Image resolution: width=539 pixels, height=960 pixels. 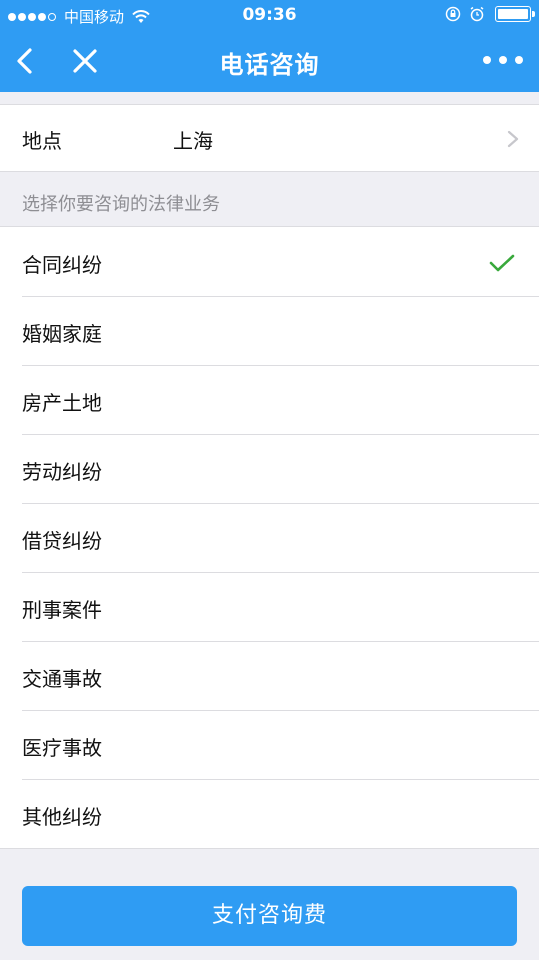 I want to click on pay-consultation-button: 支付咨询费, so click(x=269, y=916).